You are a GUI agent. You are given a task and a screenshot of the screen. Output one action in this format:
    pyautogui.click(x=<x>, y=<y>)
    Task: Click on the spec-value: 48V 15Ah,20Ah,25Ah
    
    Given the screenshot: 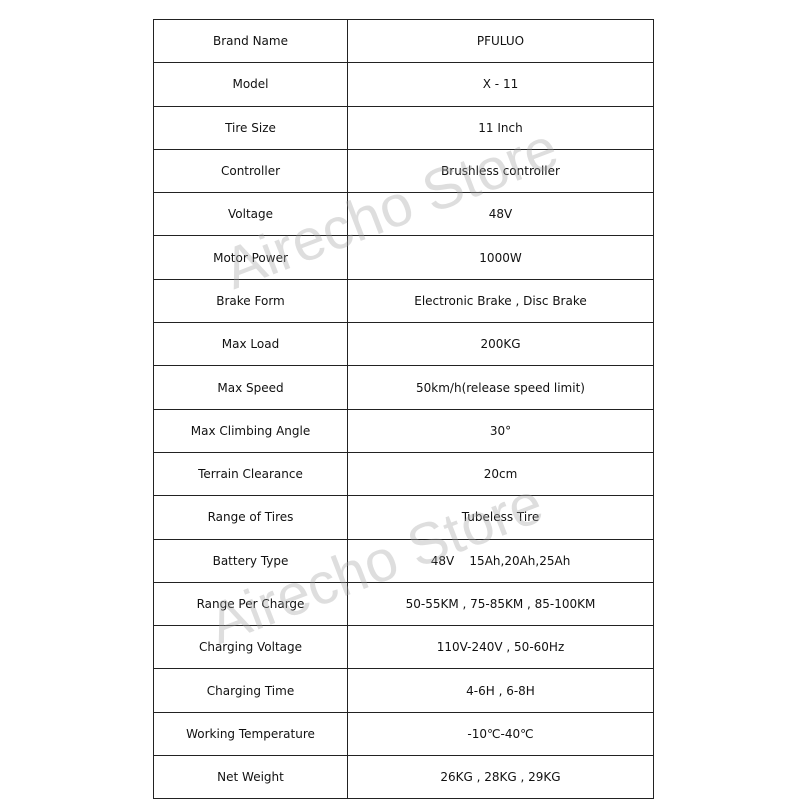 What is the action you would take?
    pyautogui.click(x=500, y=560)
    